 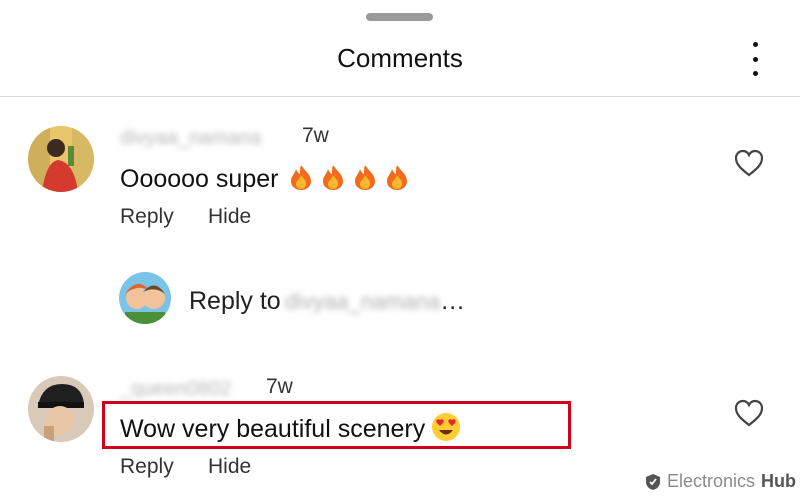 I want to click on drag-handle, so click(x=399, y=17).